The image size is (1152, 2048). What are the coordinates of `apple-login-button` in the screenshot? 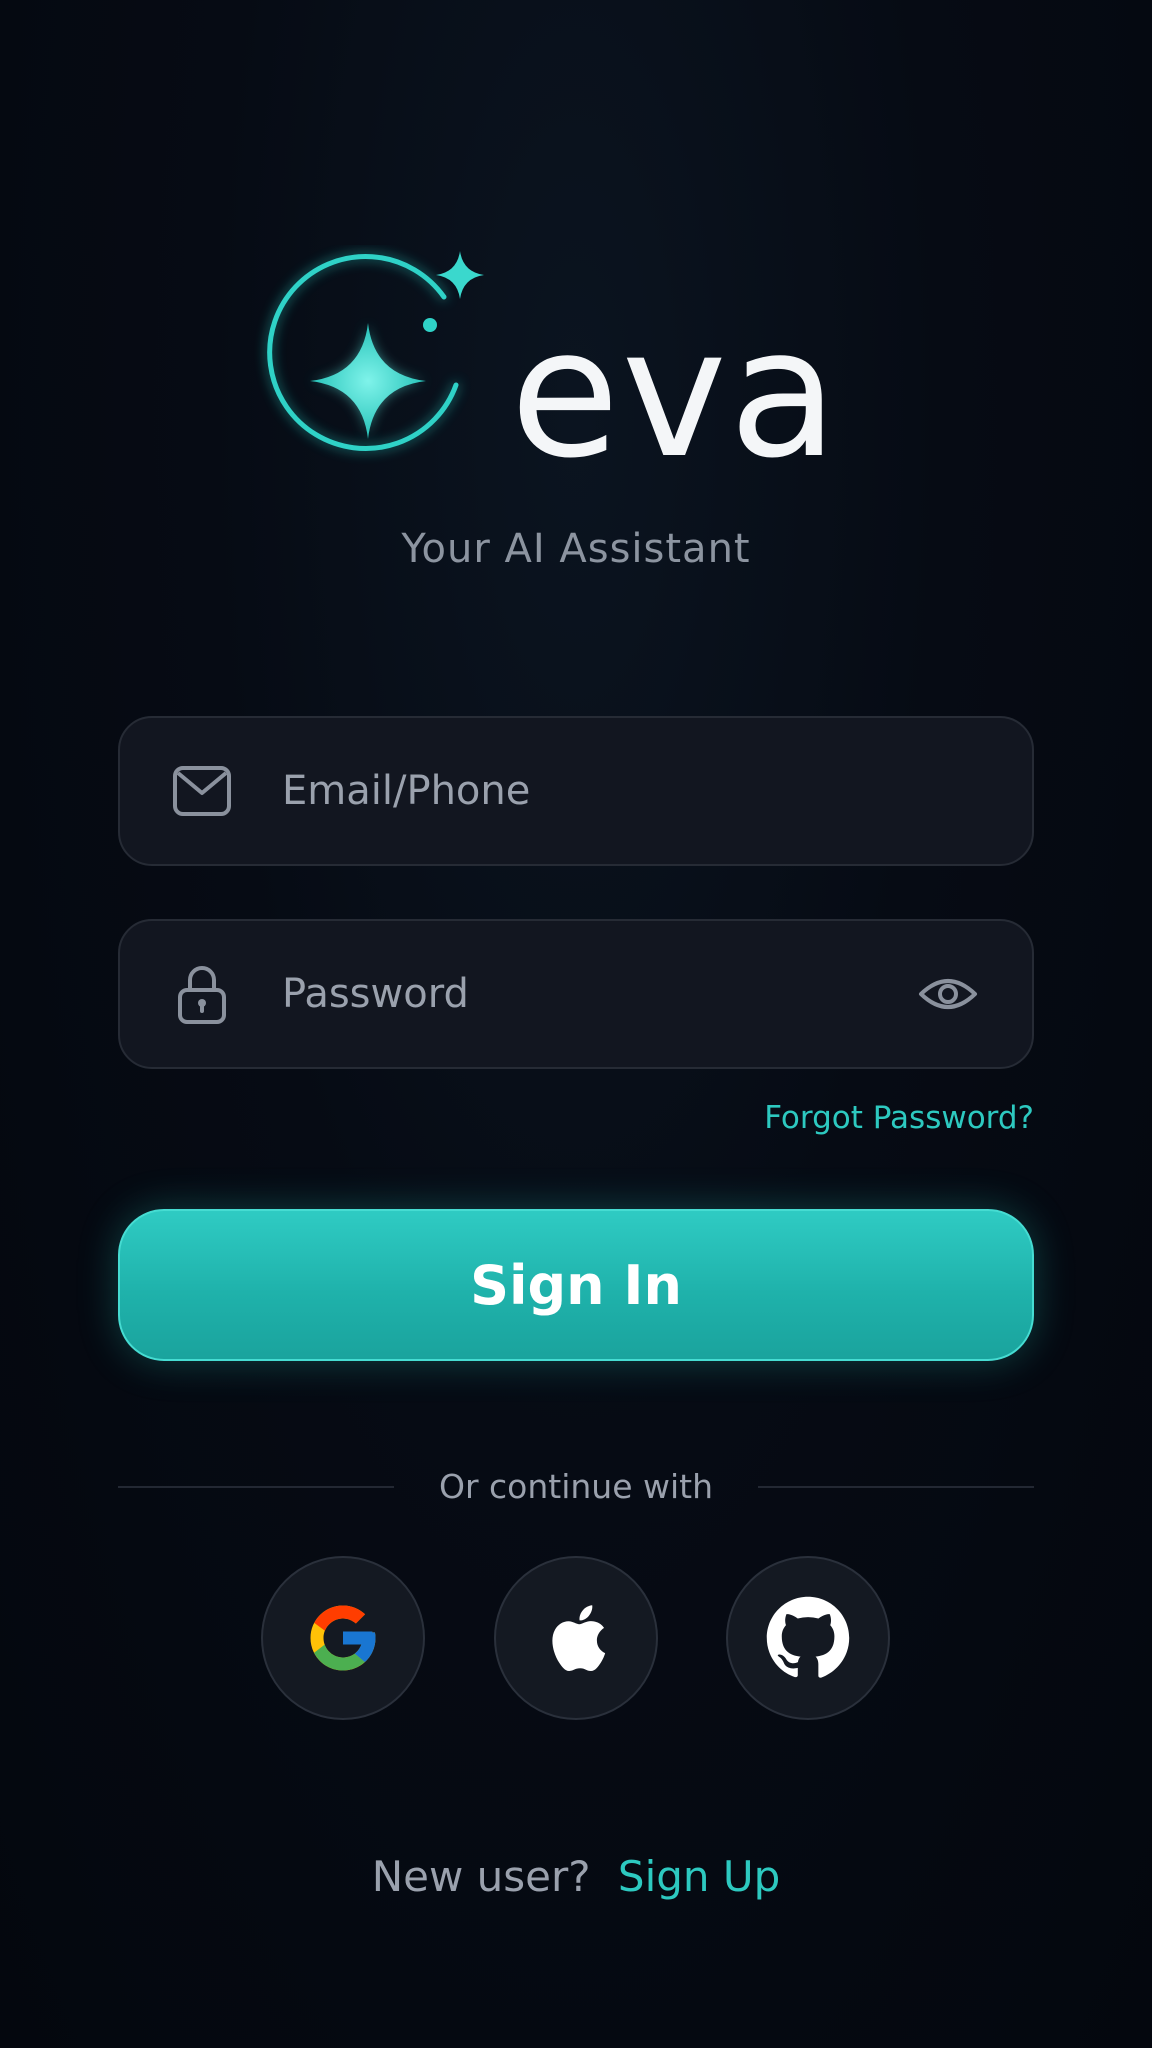 It's located at (576, 1638).